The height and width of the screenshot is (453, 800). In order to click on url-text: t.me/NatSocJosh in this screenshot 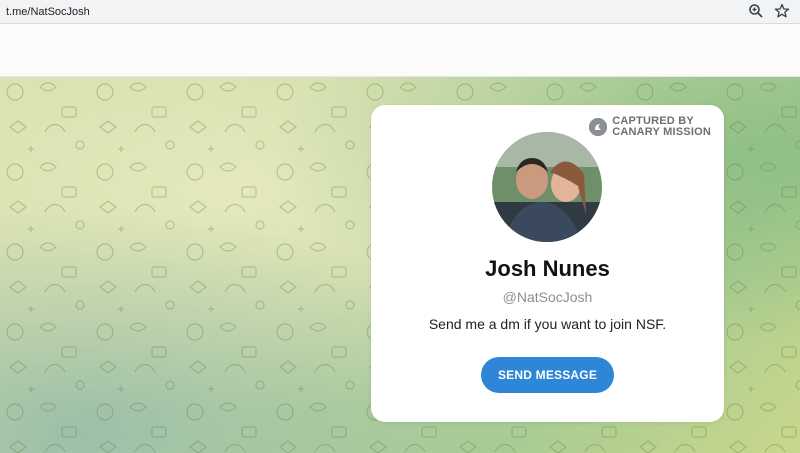, I will do `click(48, 12)`.